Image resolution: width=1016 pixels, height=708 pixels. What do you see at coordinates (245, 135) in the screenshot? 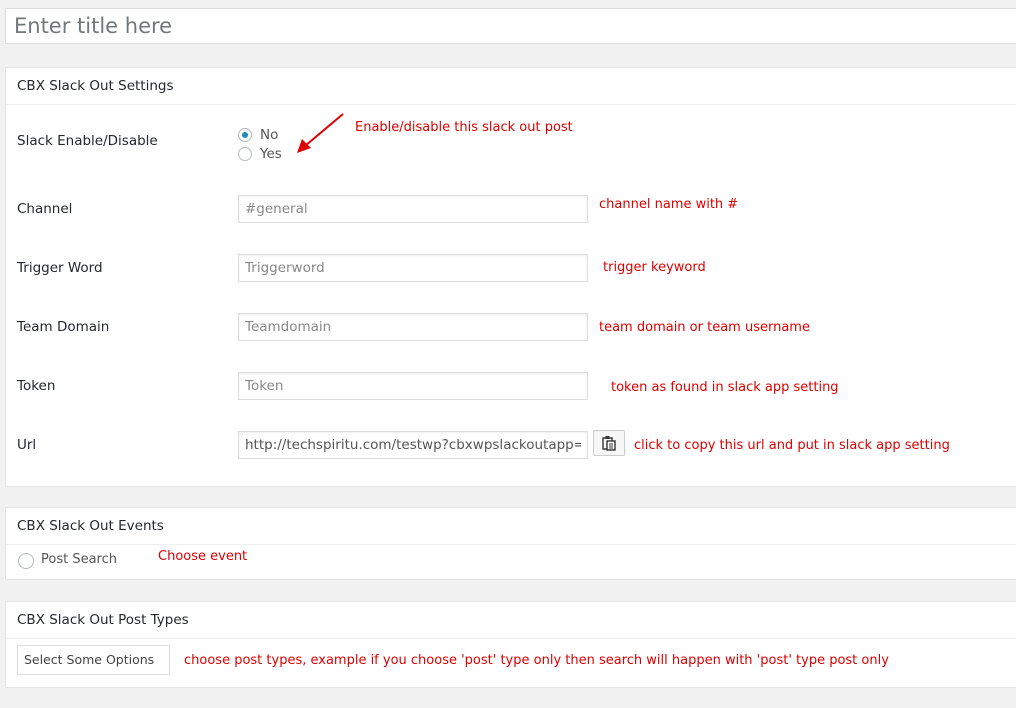
I see `radio-no` at bounding box center [245, 135].